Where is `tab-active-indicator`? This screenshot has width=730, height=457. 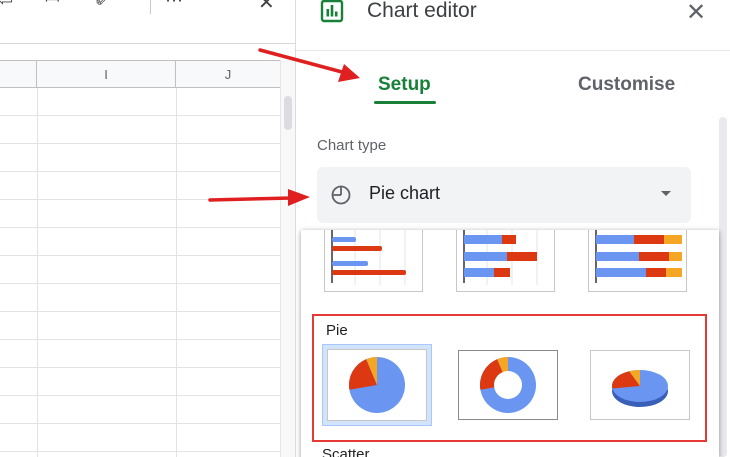
tab-active-indicator is located at coordinates (405, 102).